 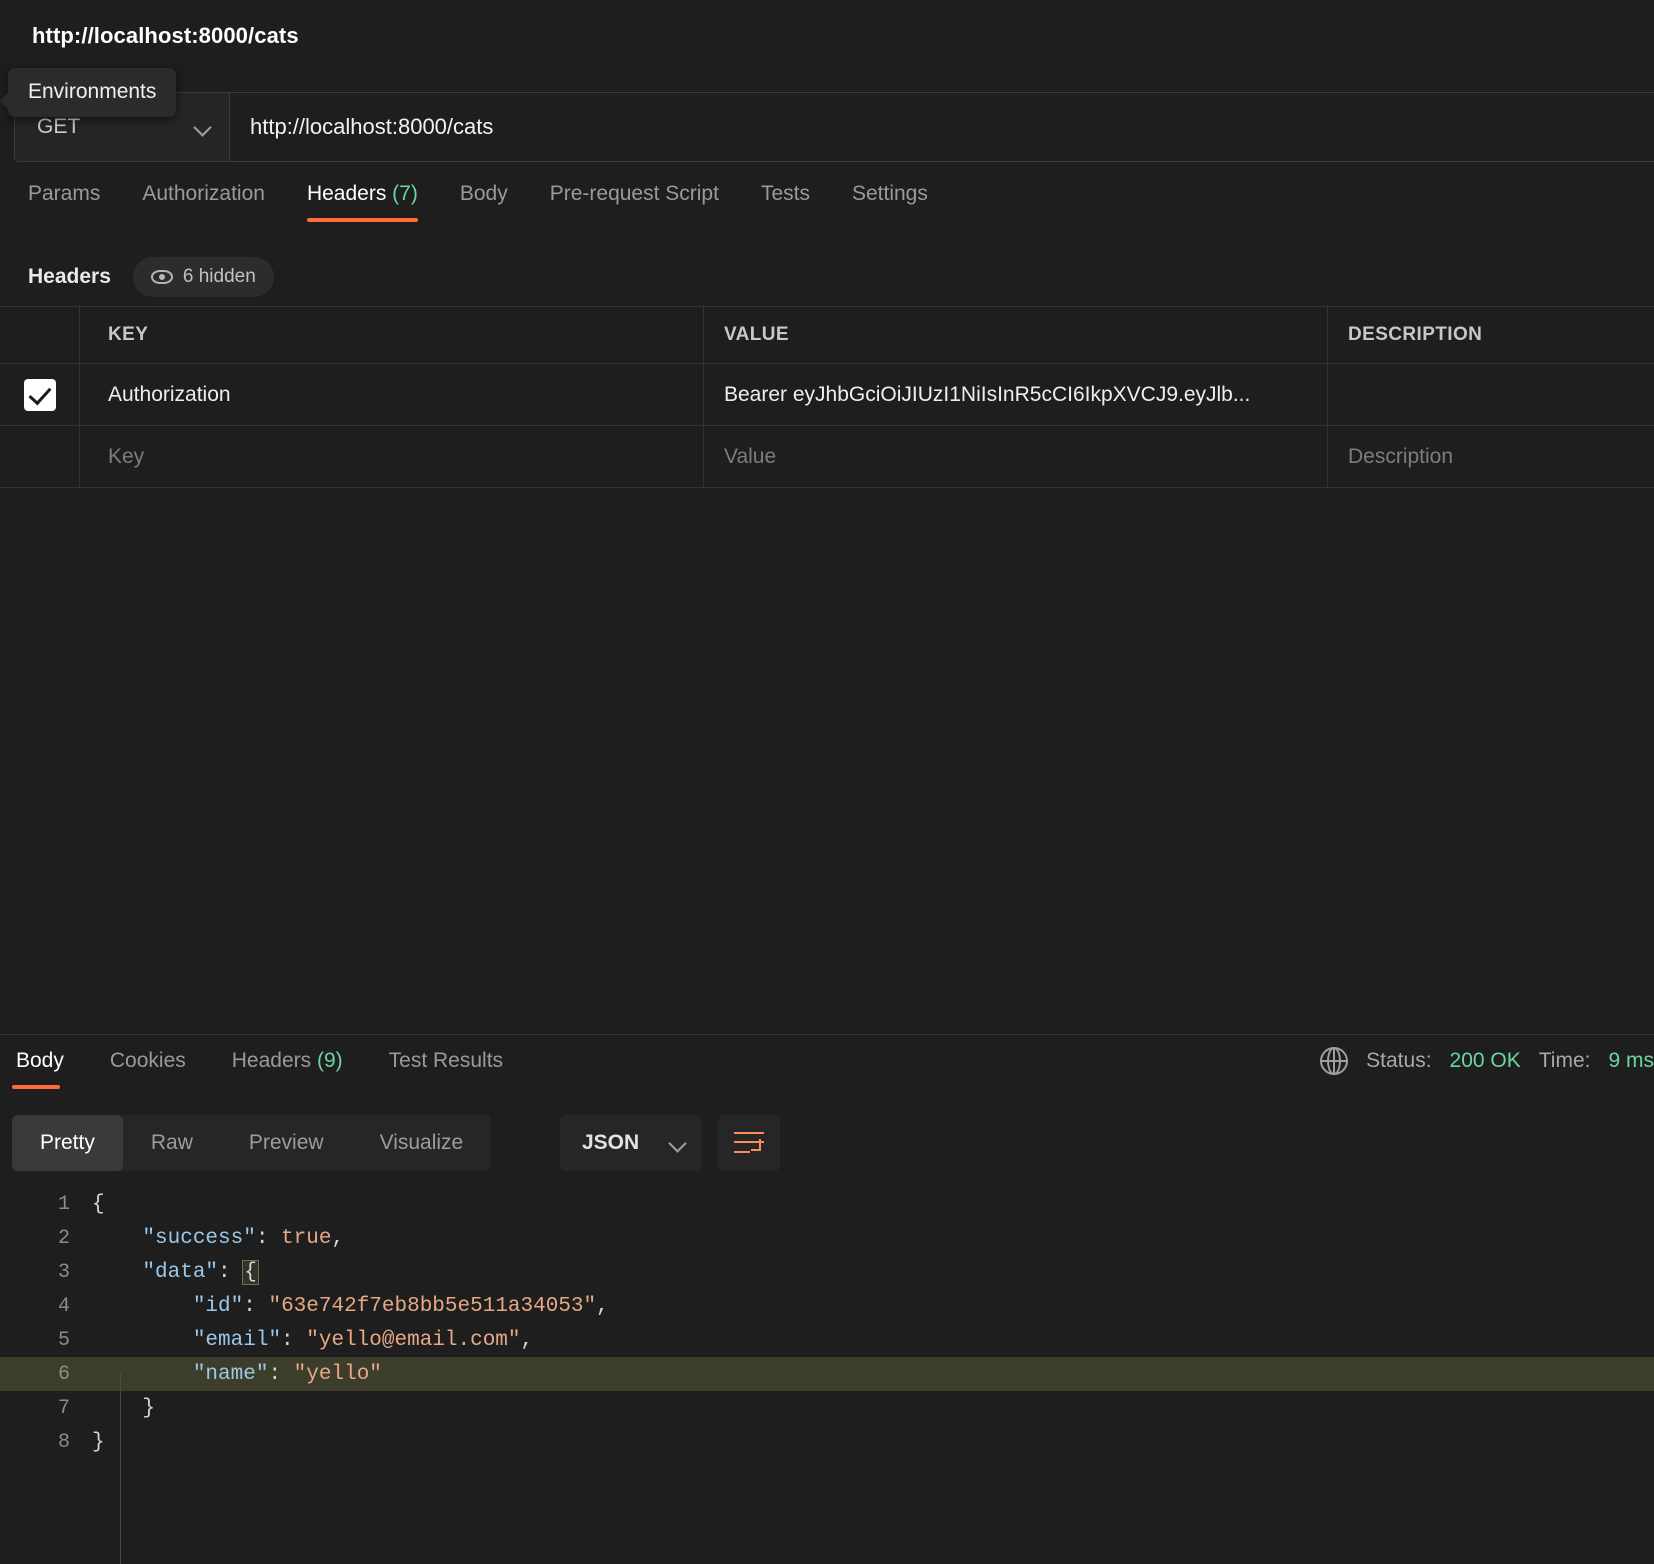 What do you see at coordinates (63, 1238) in the screenshot?
I see `line-number: 2` at bounding box center [63, 1238].